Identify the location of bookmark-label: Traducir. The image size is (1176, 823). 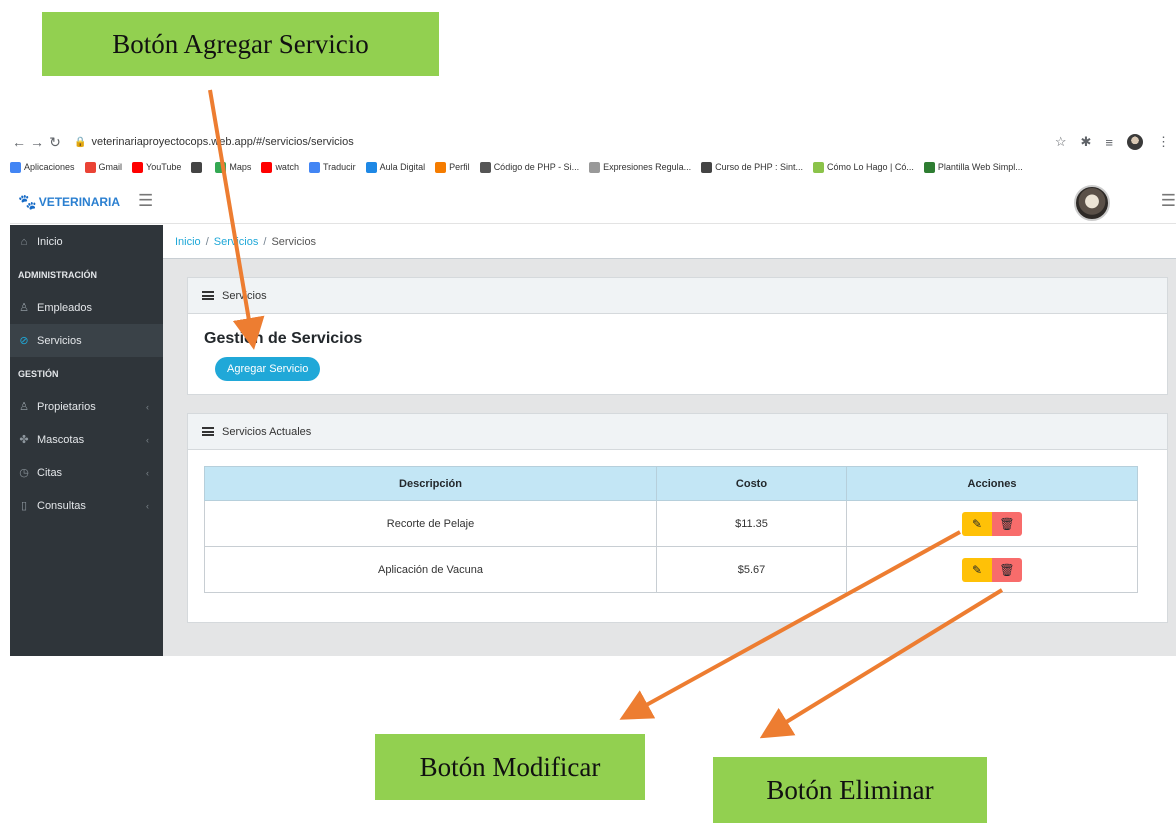
(339, 167).